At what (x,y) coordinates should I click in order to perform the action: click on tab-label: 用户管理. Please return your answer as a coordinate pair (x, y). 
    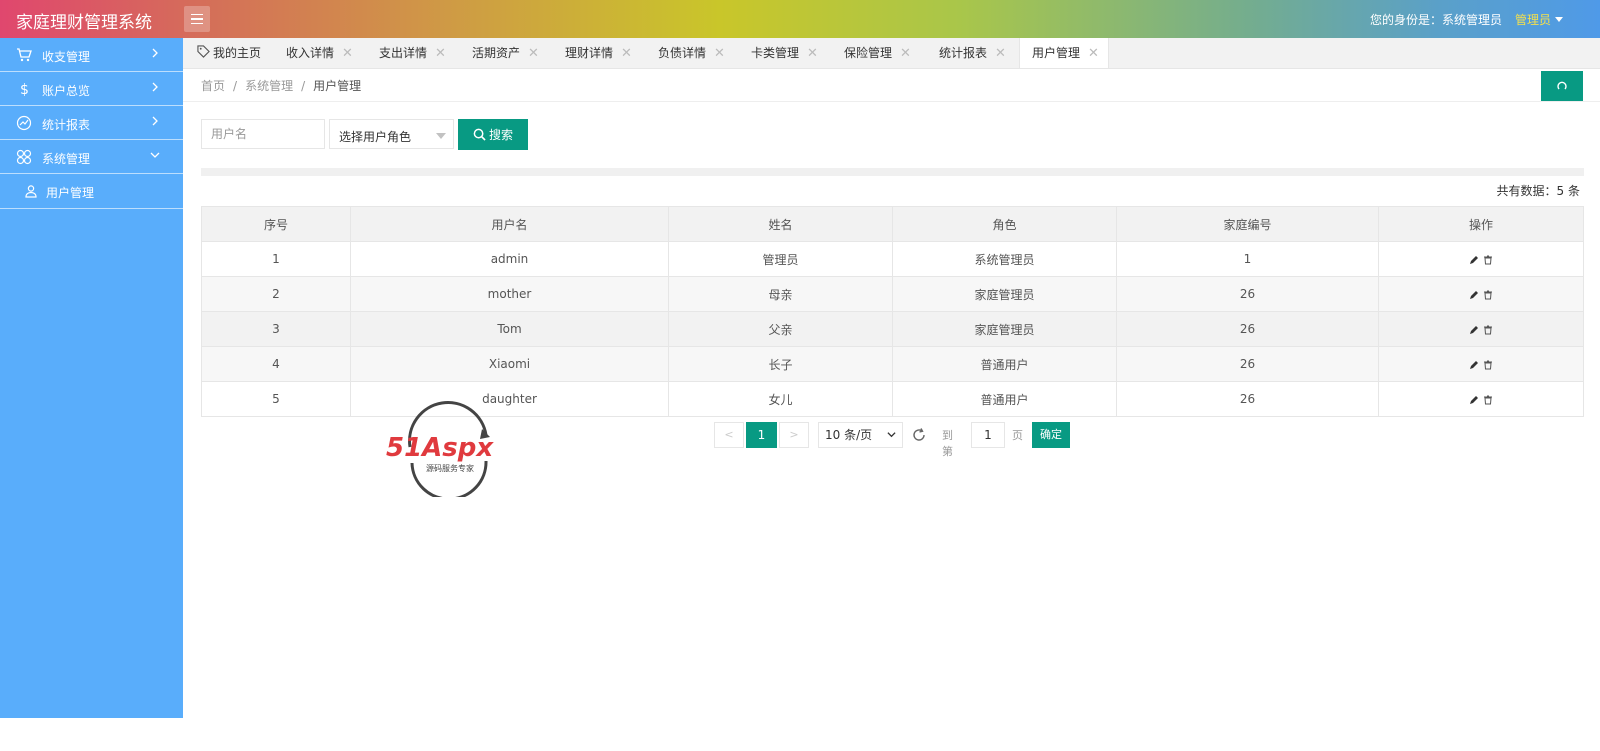
    Looking at the image, I should click on (1056, 53).